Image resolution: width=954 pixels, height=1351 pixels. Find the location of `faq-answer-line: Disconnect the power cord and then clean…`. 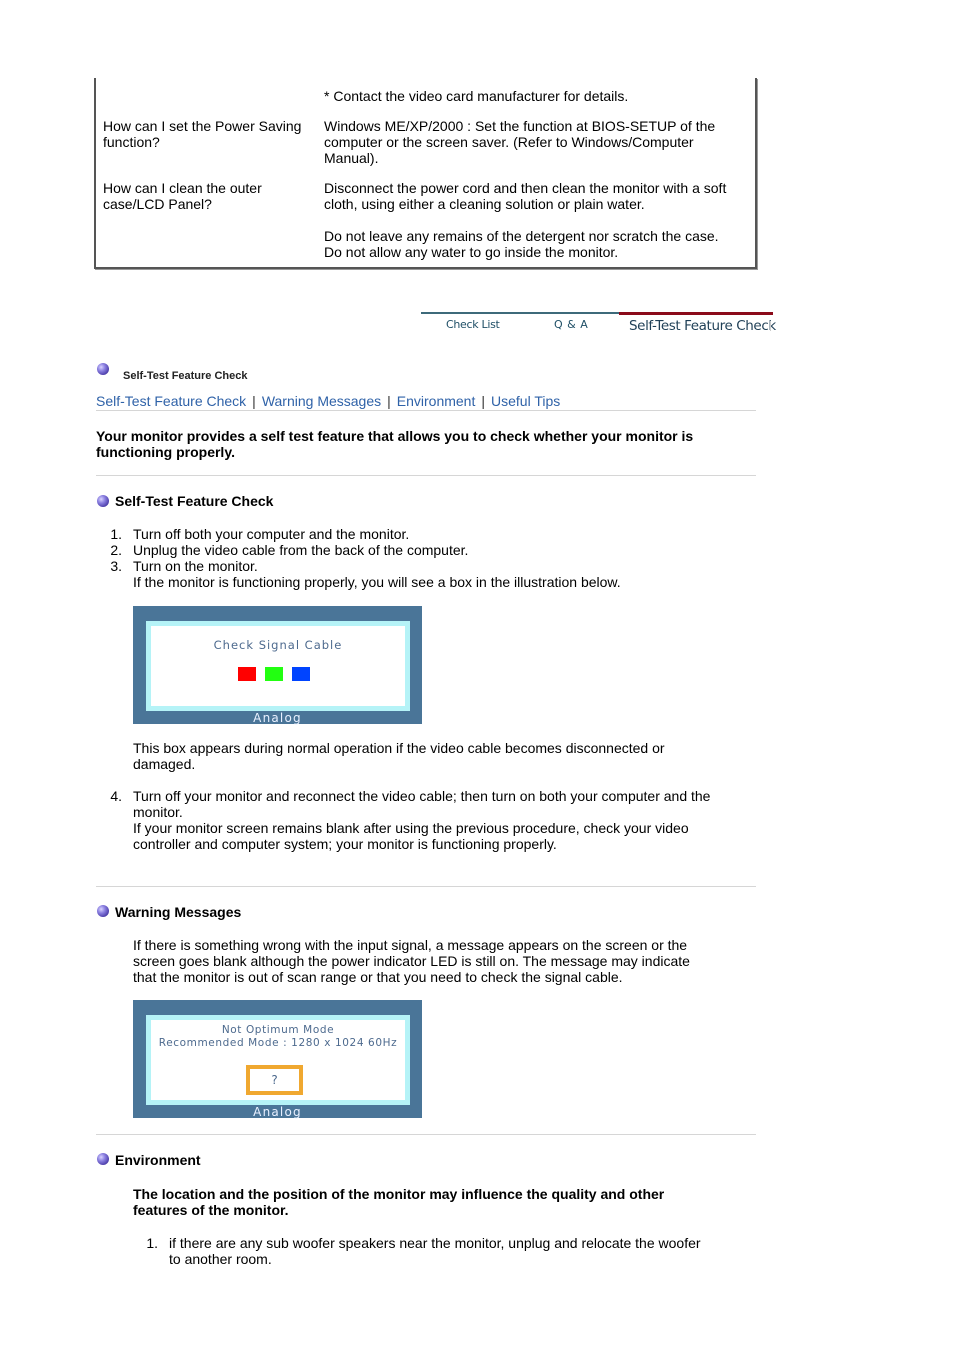

faq-answer-line: Disconnect the power cord and then clean… is located at coordinates (525, 188).